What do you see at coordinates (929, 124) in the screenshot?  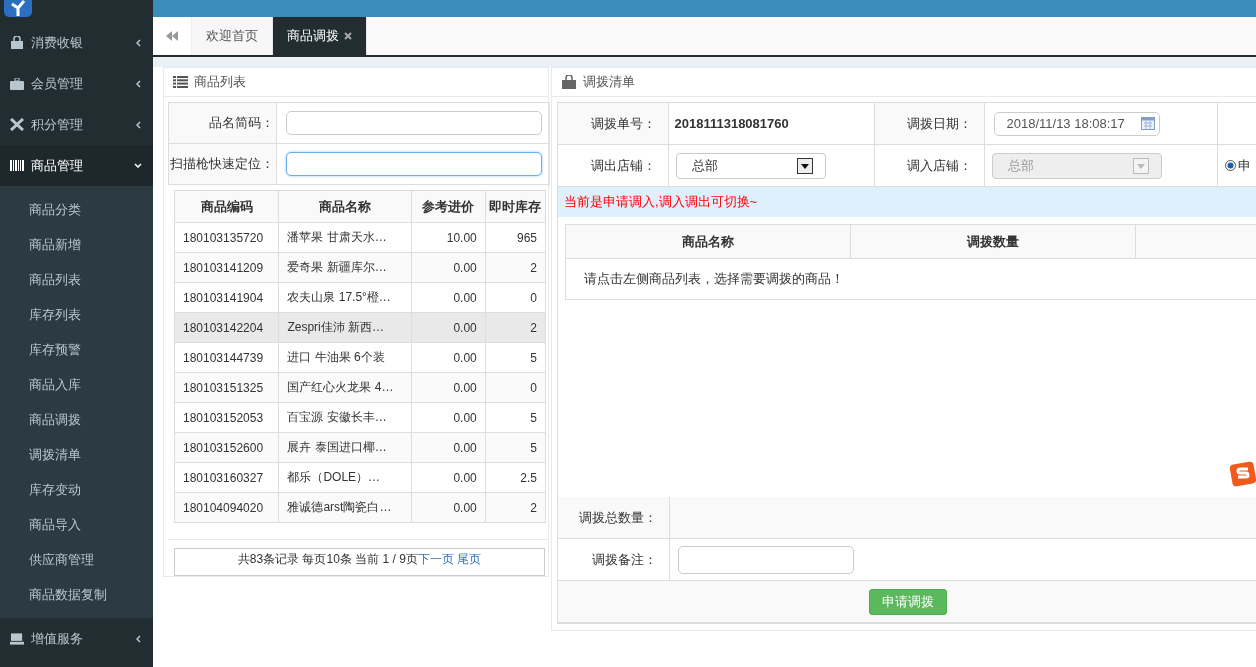 I see `field-label: 调拨日期：` at bounding box center [929, 124].